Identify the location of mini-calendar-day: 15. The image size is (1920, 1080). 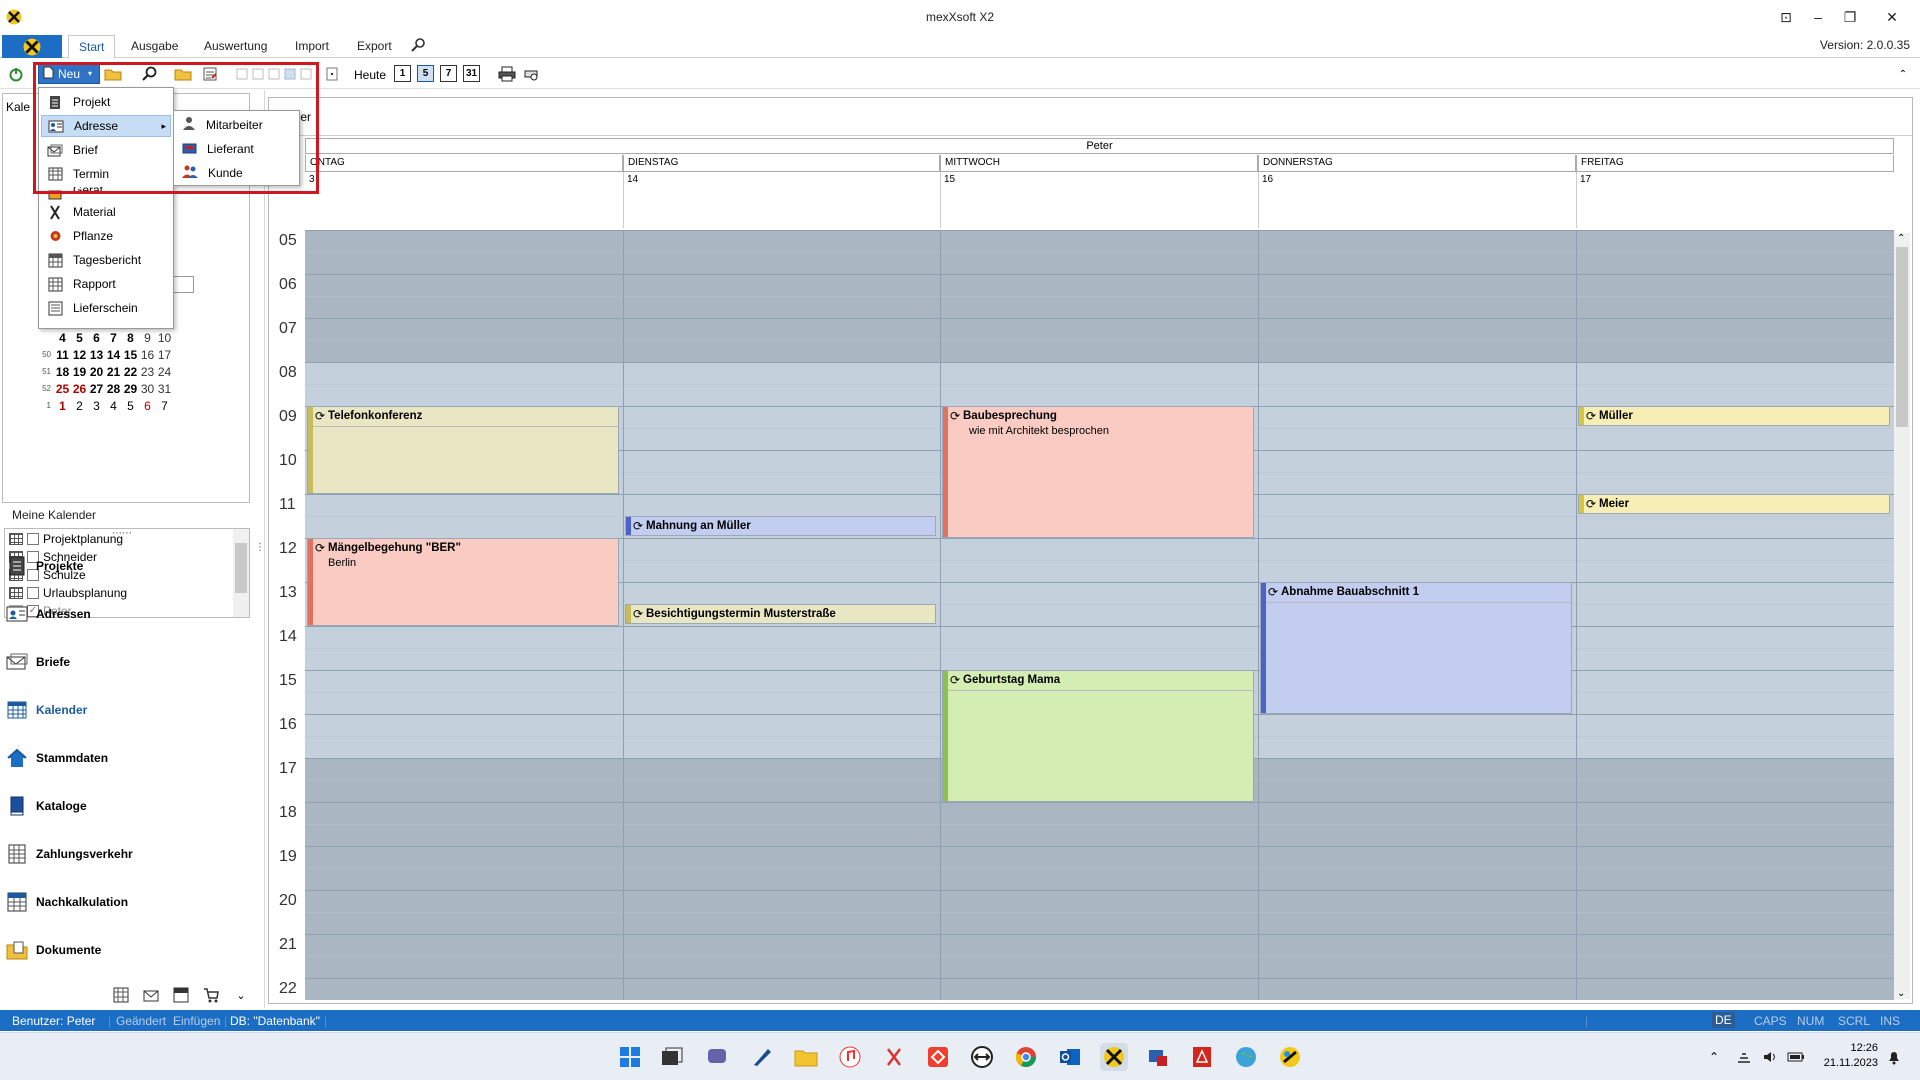
(130, 355).